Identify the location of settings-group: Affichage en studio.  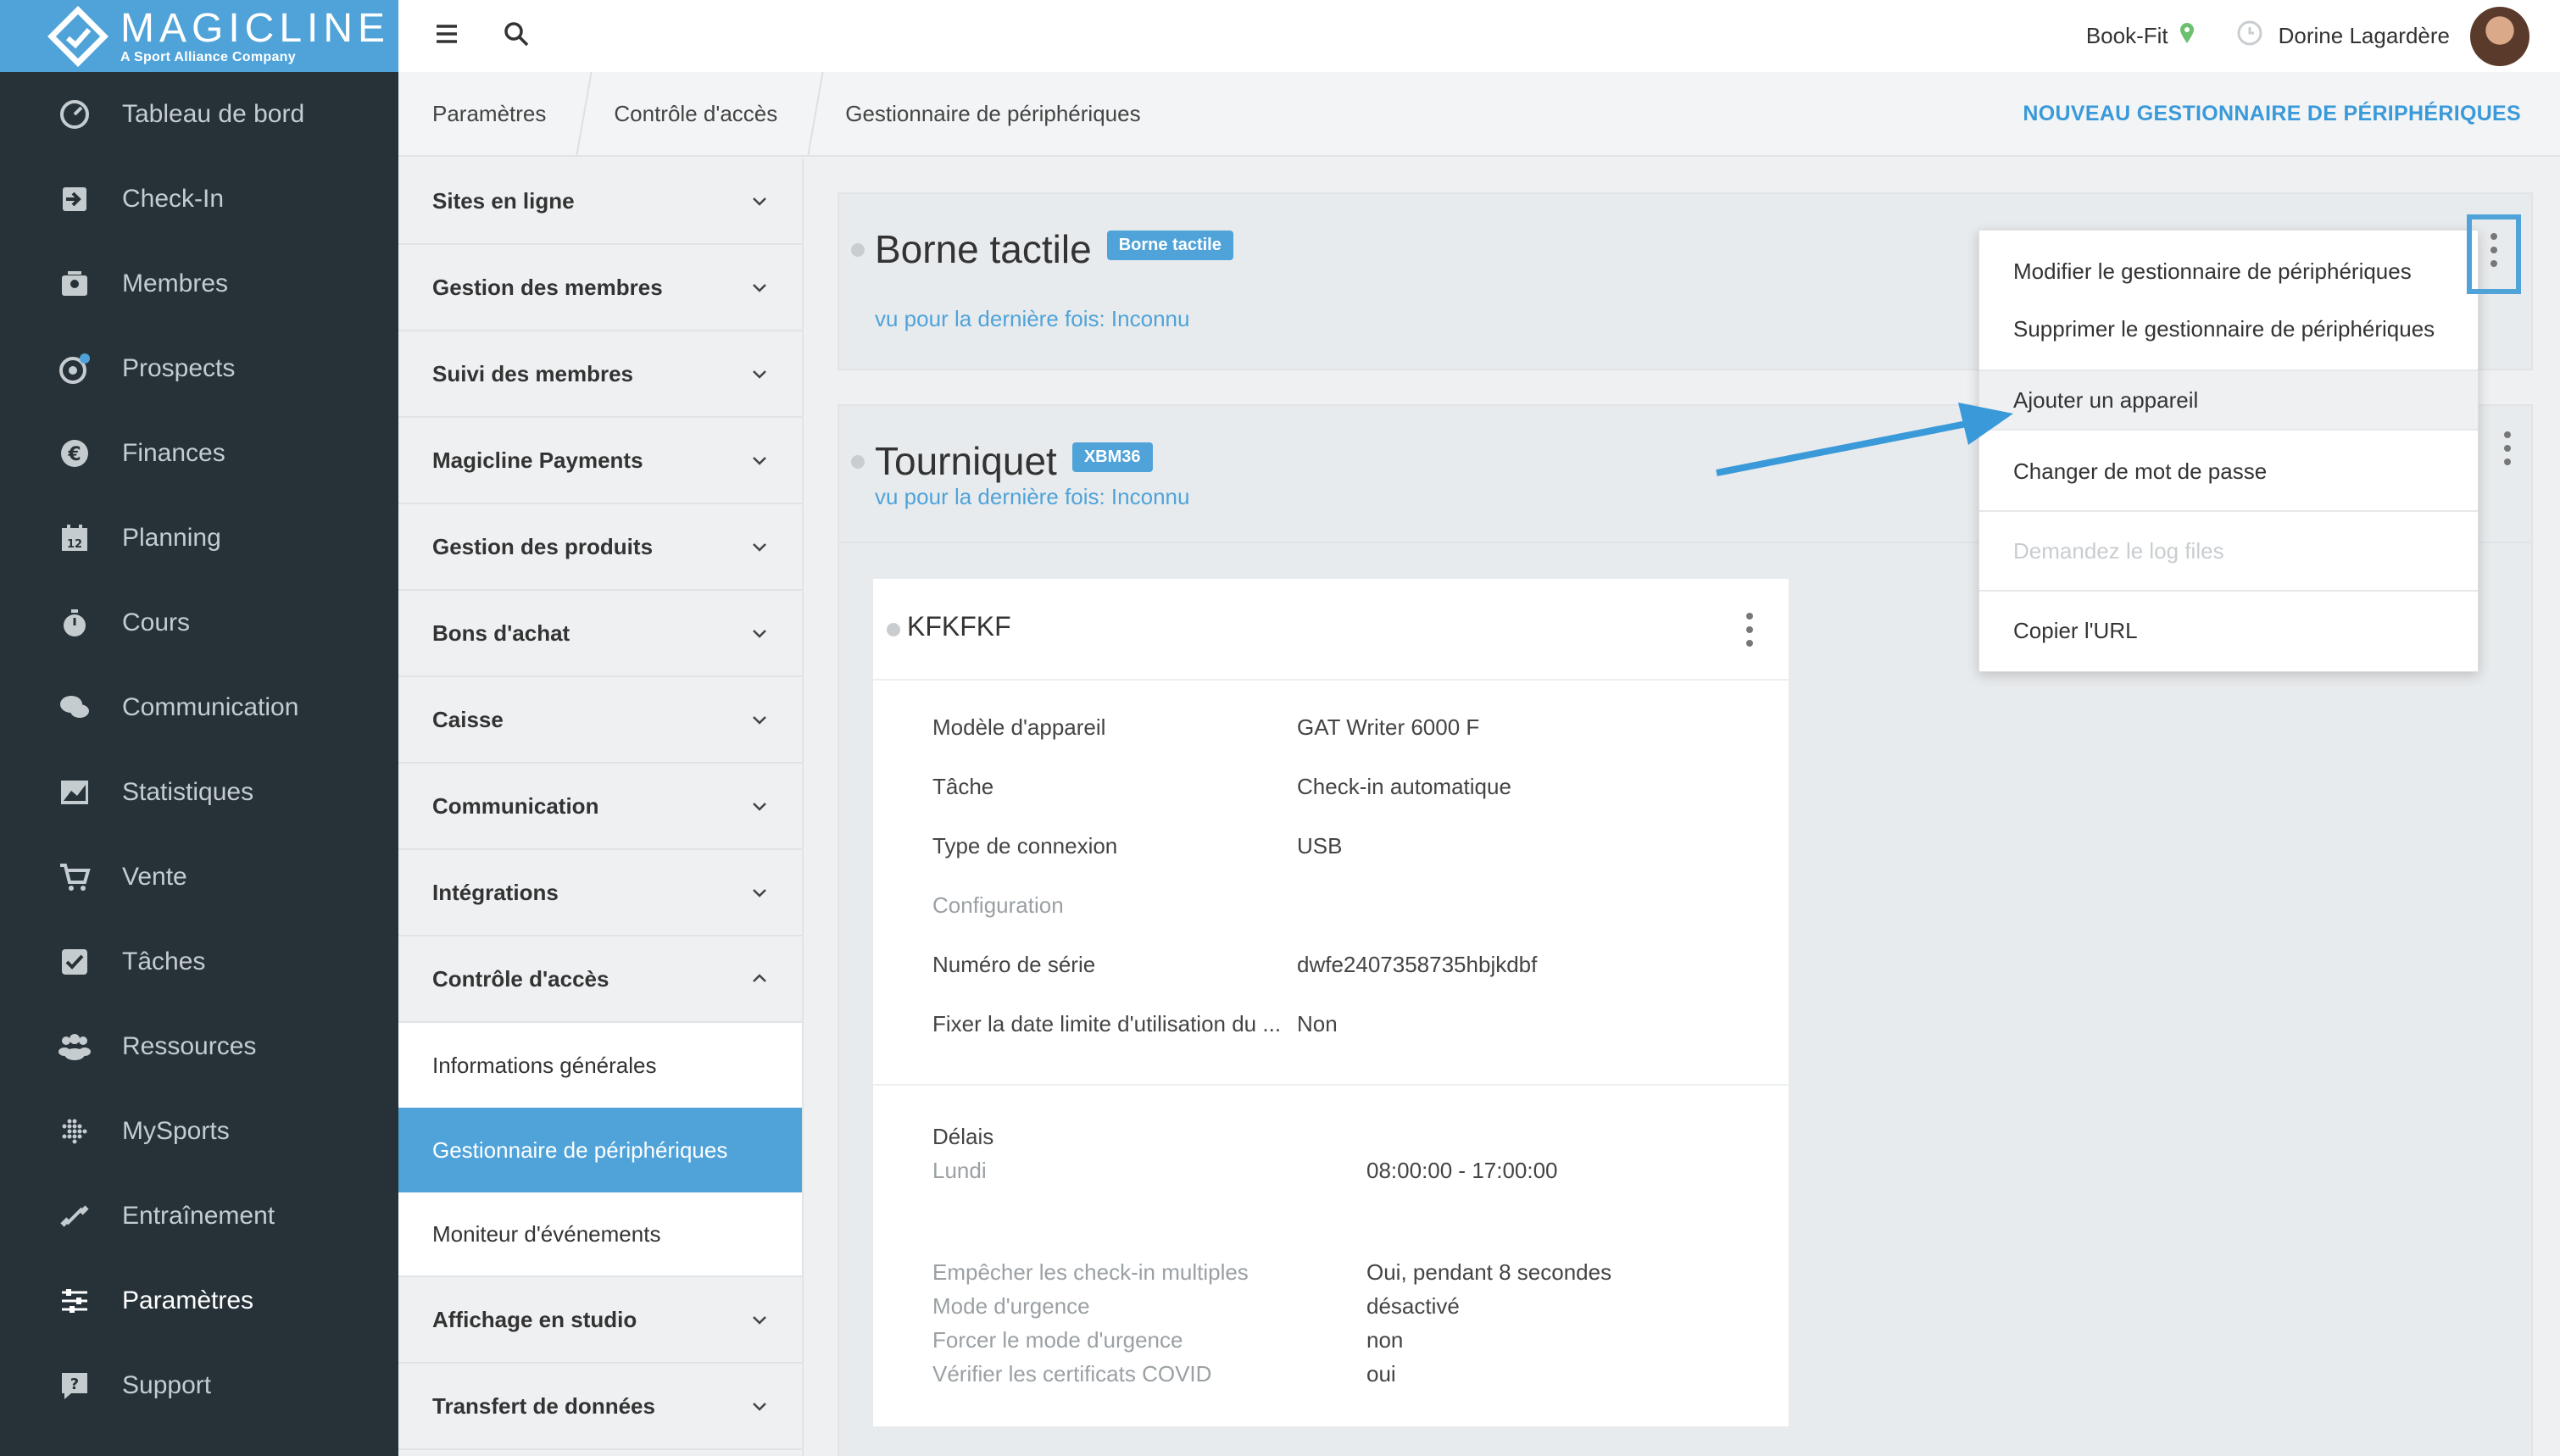
(600, 1321).